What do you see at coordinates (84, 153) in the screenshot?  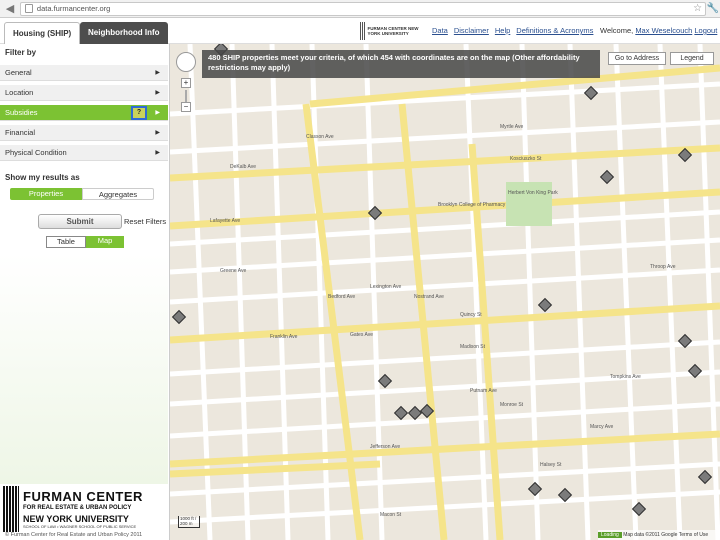 I see `filter-category-physical-condition: Physical Condition ▶` at bounding box center [84, 153].